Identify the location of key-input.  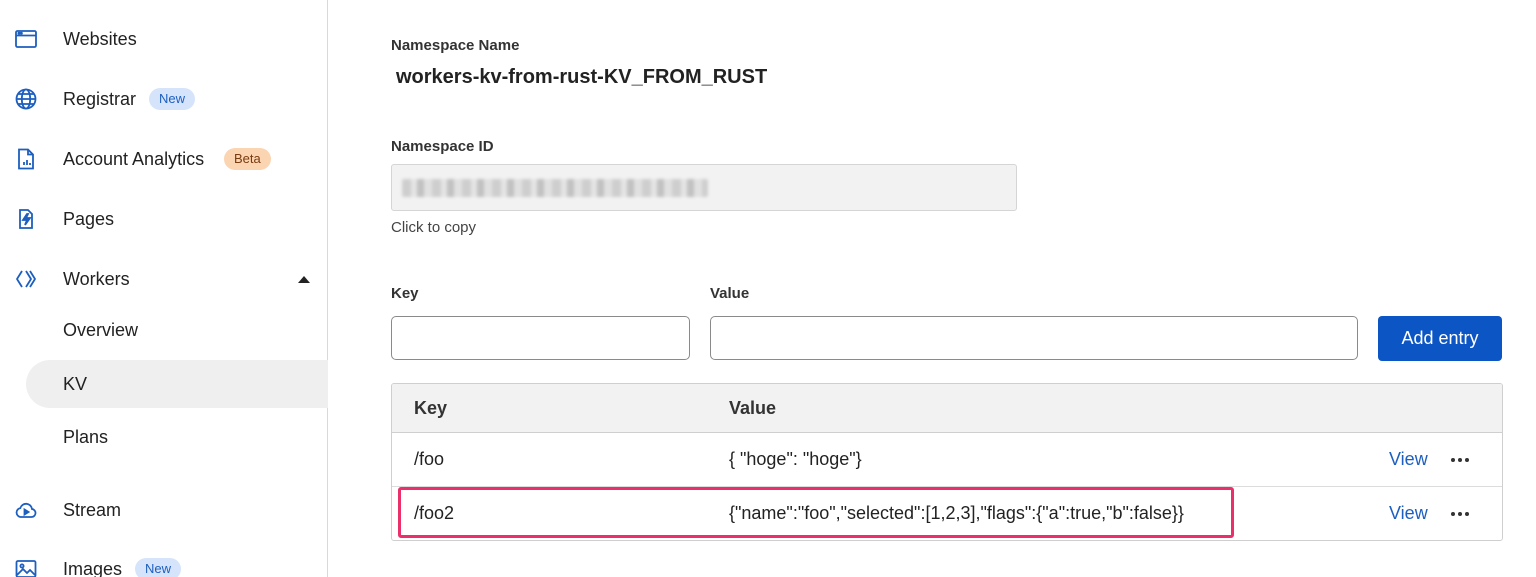
(540, 338).